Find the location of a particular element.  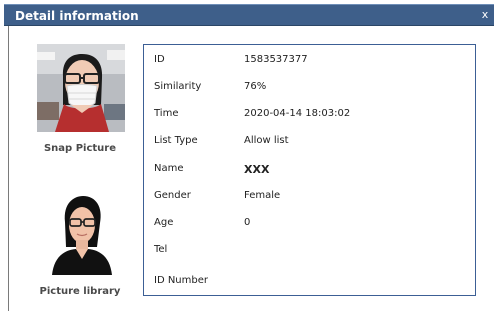

detail-value: 76% is located at coordinates (255, 86).